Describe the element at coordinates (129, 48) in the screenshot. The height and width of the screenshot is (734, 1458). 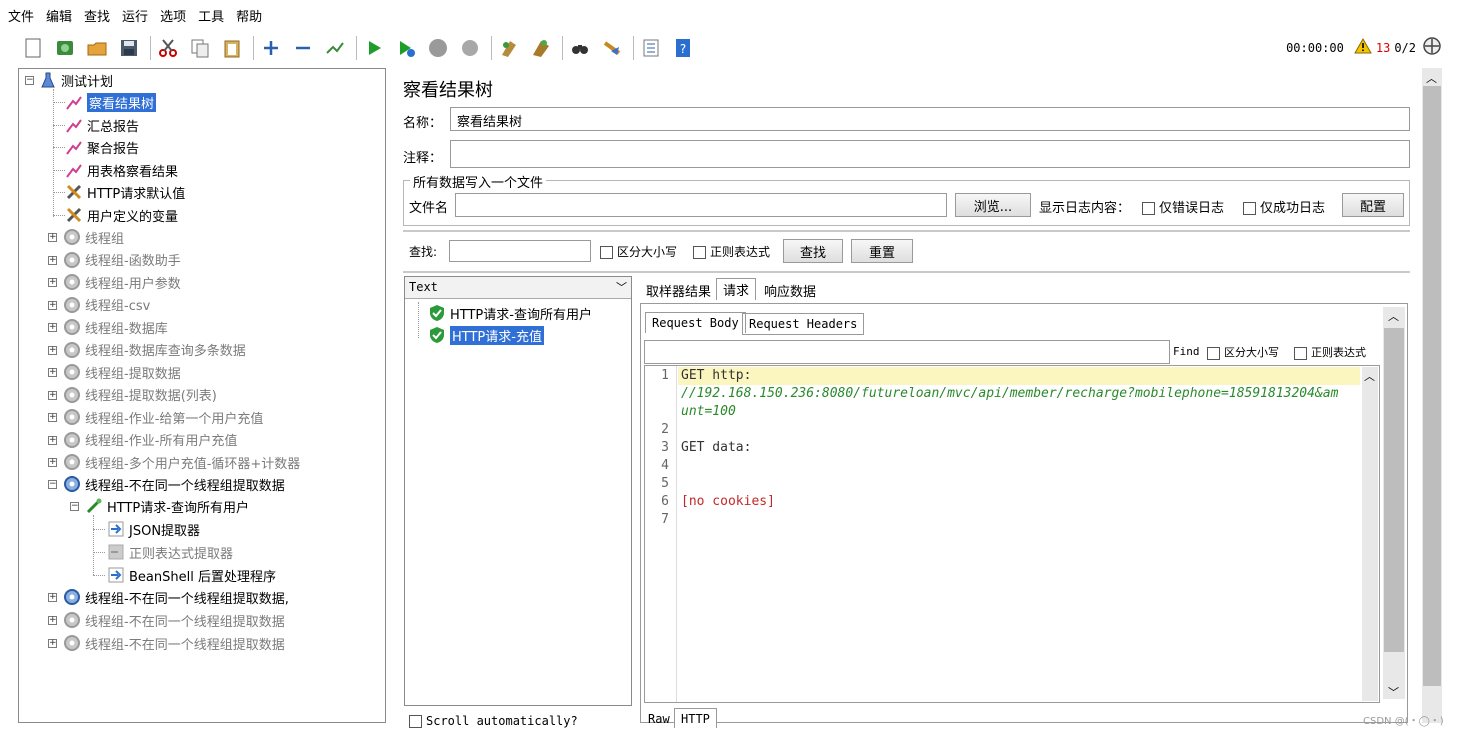
I see `save-icon` at that location.